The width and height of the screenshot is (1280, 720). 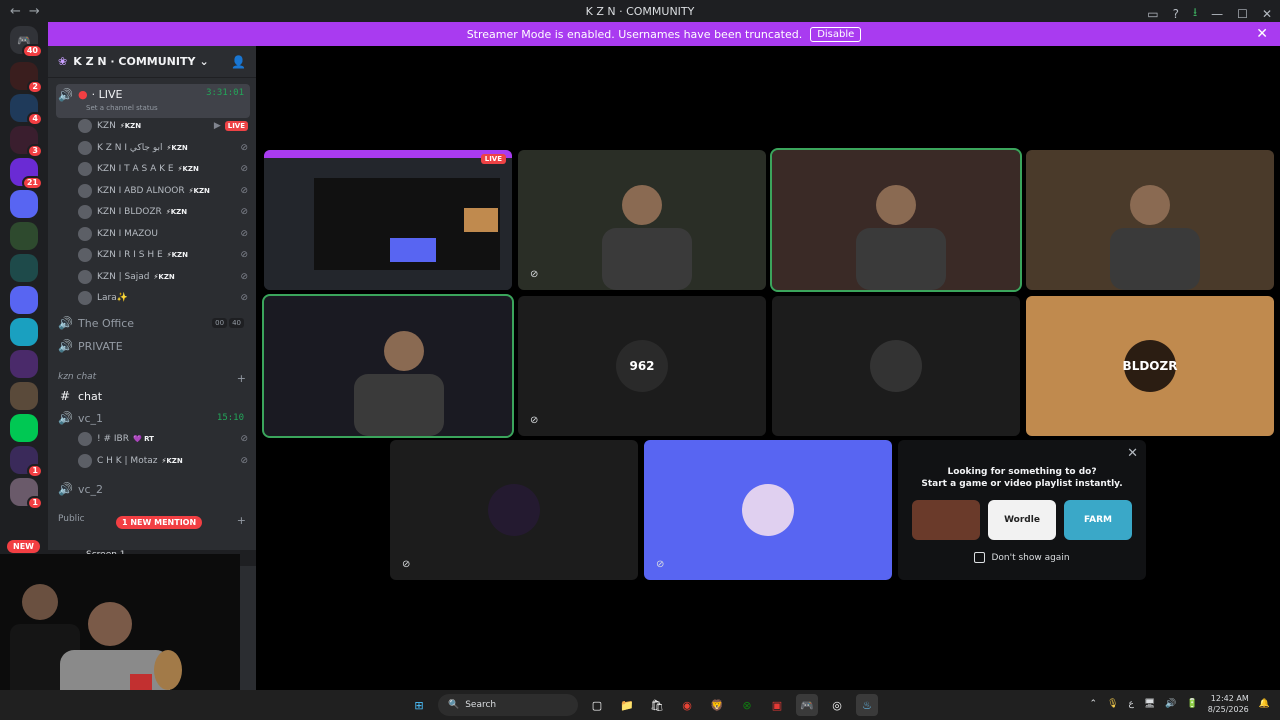 I want to click on stream-tile: LIVE, so click(x=388, y=220).